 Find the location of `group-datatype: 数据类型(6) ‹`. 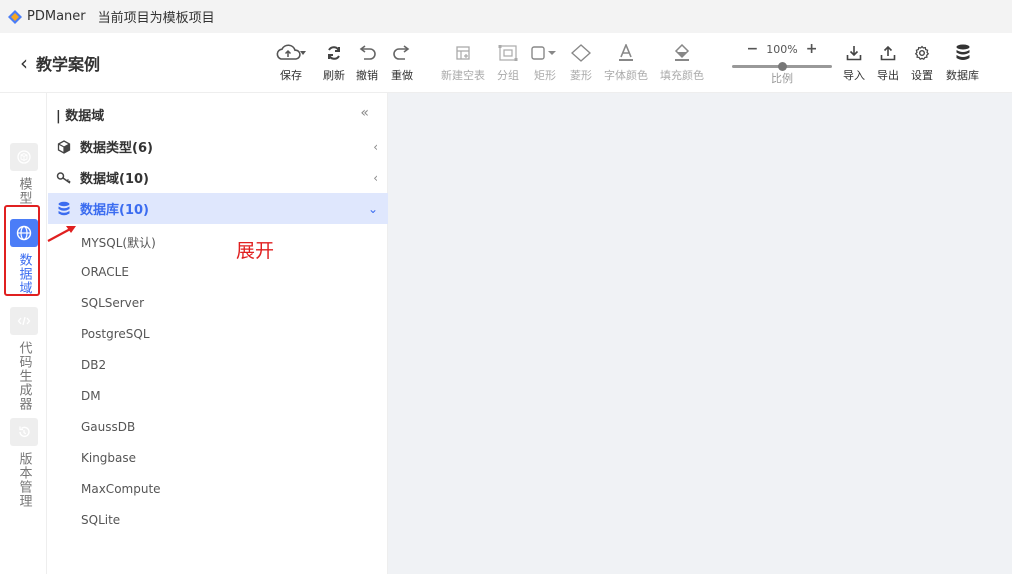

group-datatype: 数据类型(6) ‹ is located at coordinates (218, 146).